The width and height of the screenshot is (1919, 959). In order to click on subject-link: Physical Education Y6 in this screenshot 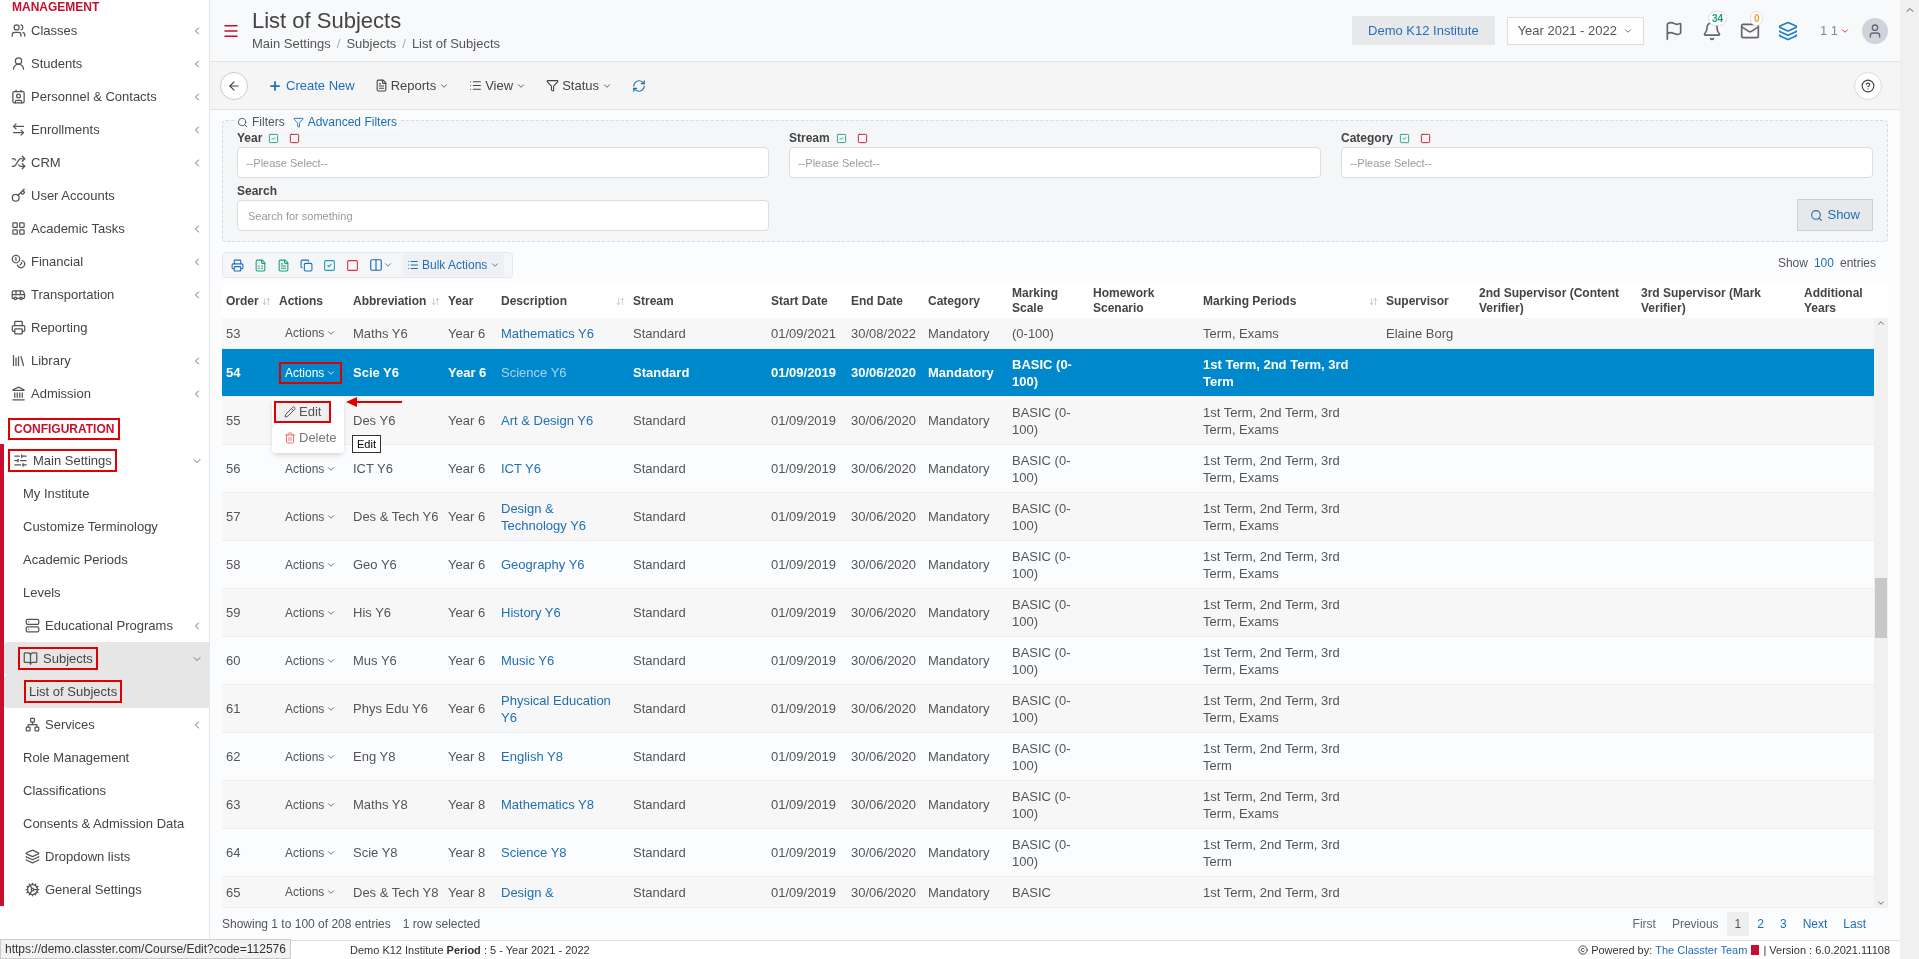, I will do `click(561, 708)`.